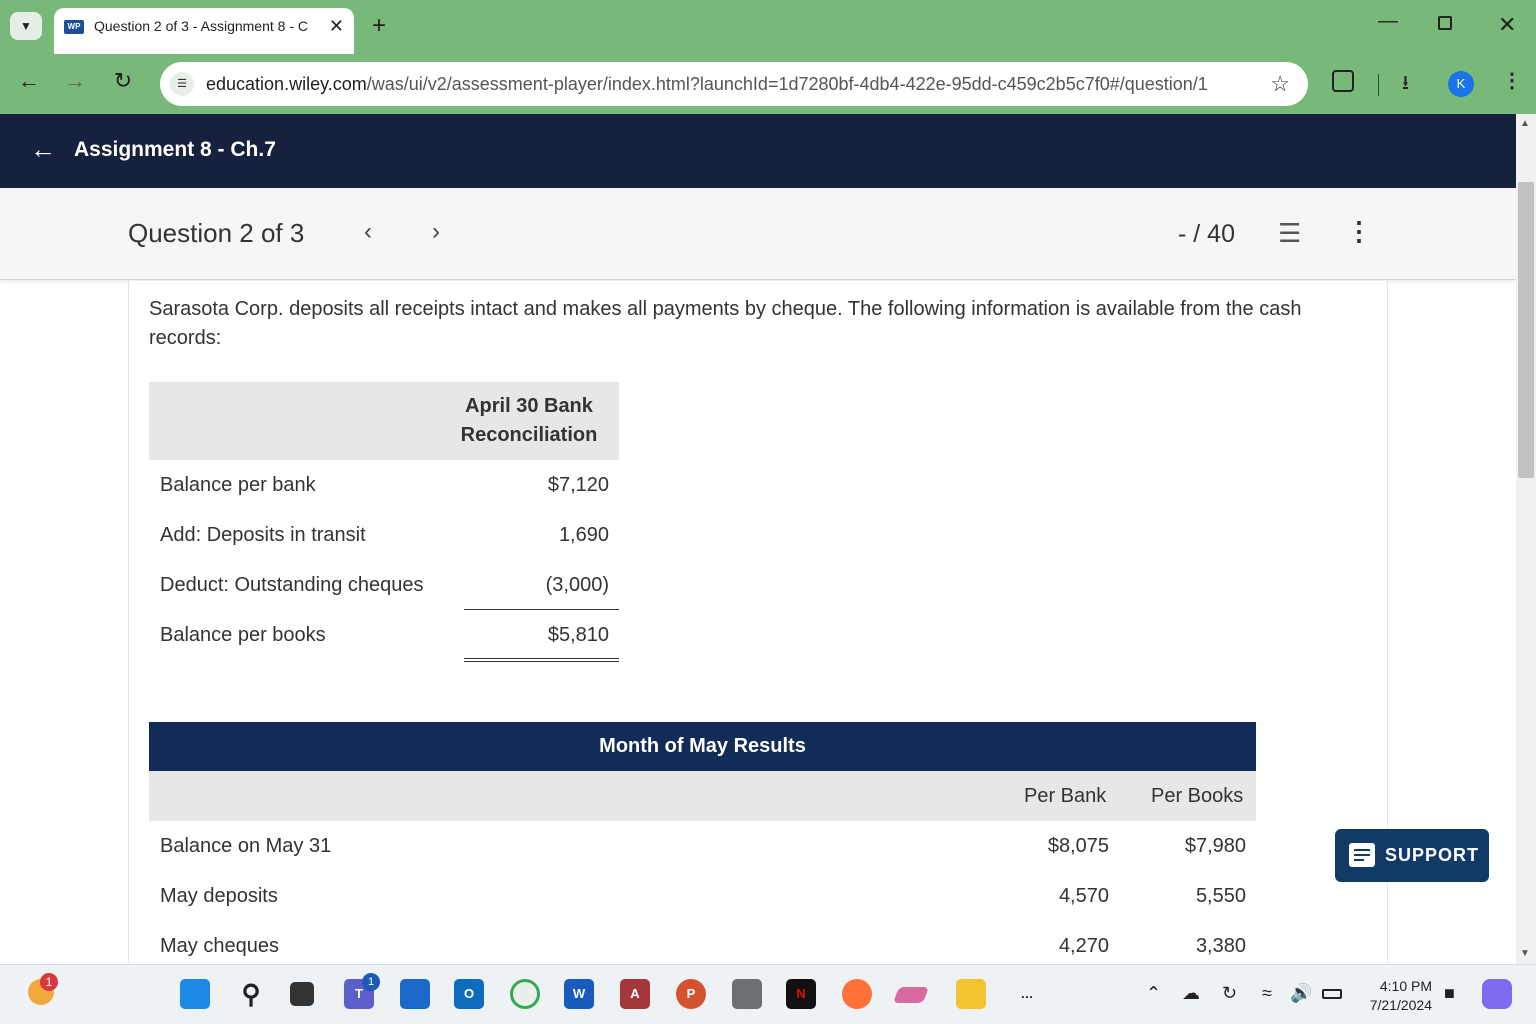 The width and height of the screenshot is (1536, 1024). What do you see at coordinates (336, 26) in the screenshot?
I see `close-tab-icon: ✕` at bounding box center [336, 26].